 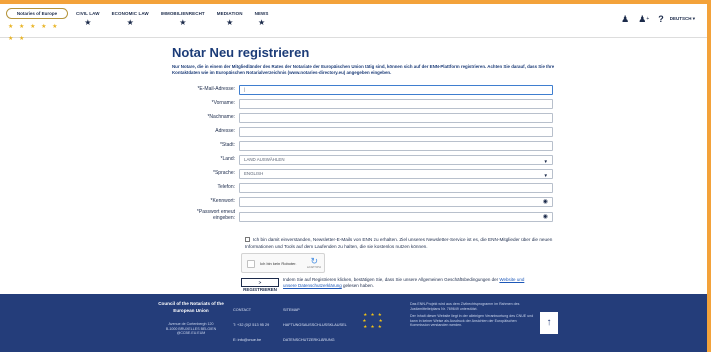 What do you see at coordinates (227, 159) in the screenshot?
I see `land-label: *Land:` at bounding box center [227, 159].